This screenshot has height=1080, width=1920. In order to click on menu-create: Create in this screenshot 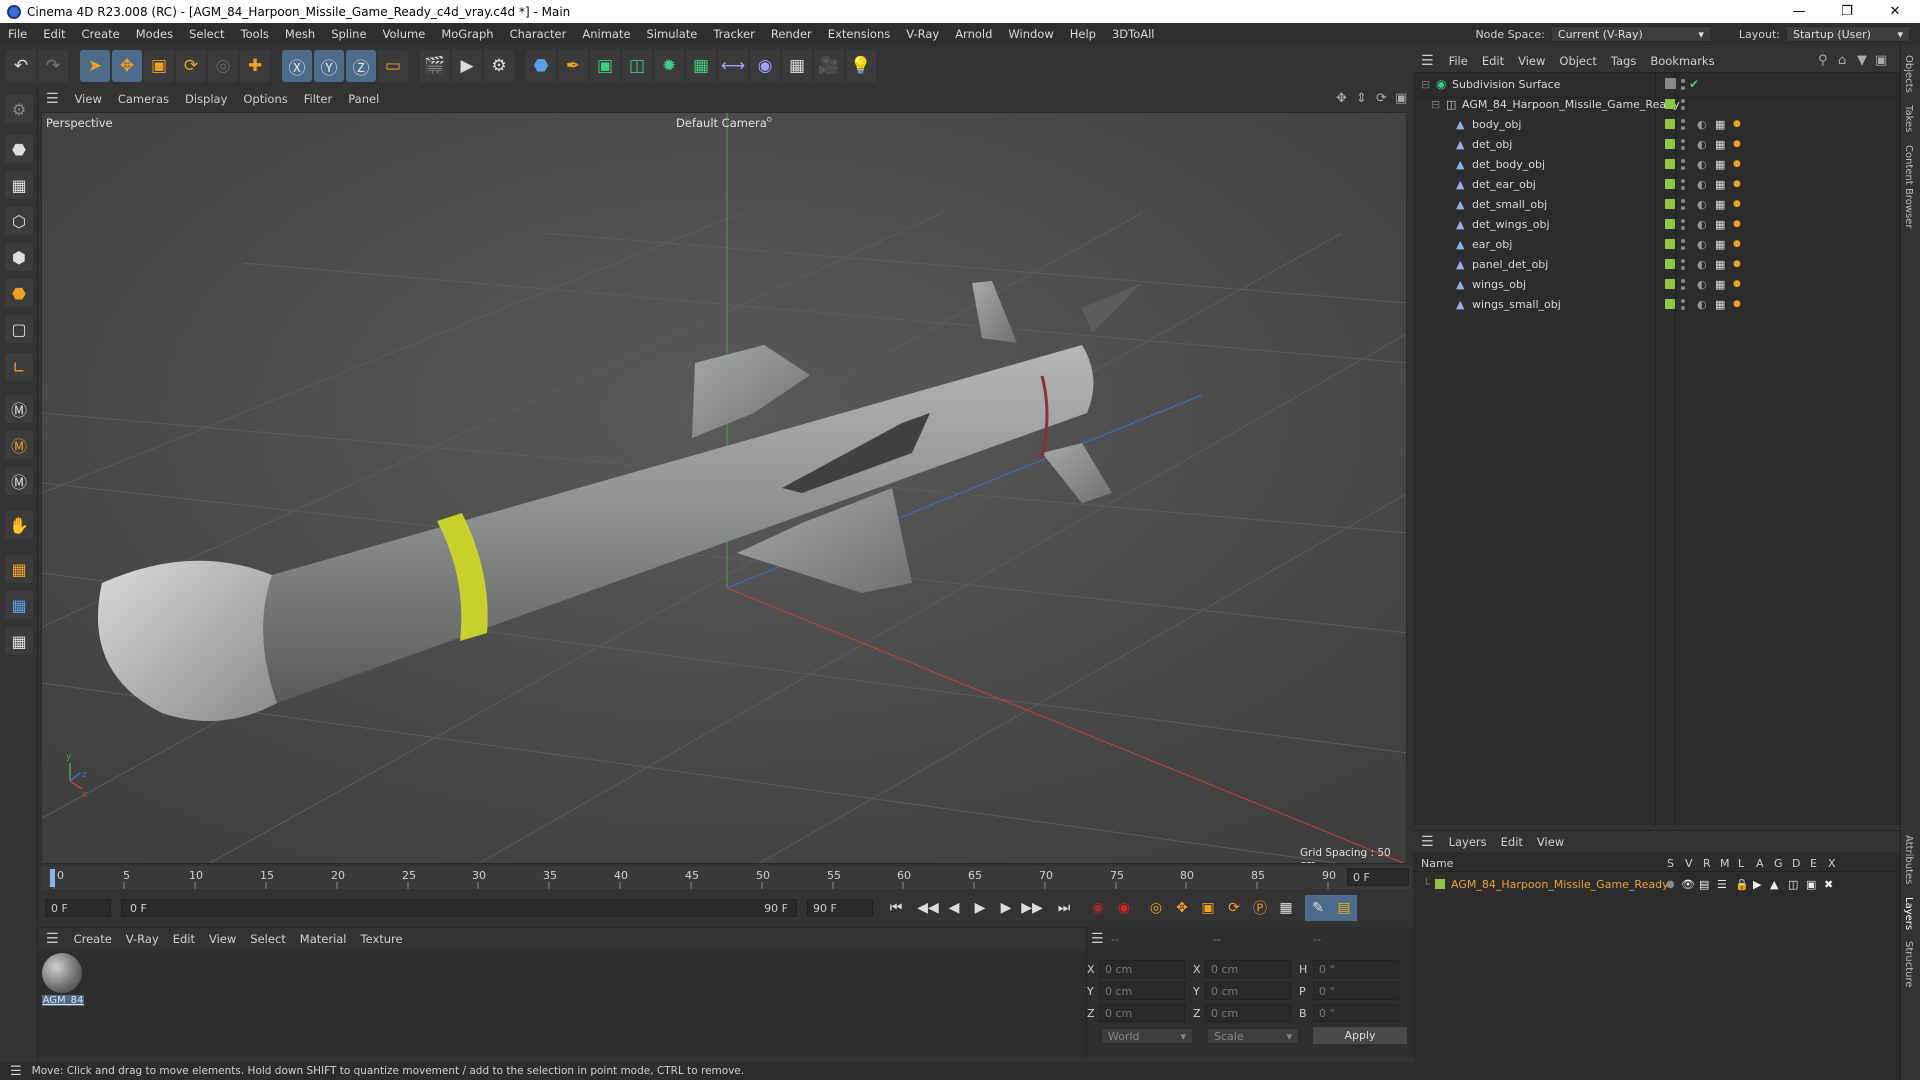, I will do `click(101, 34)`.